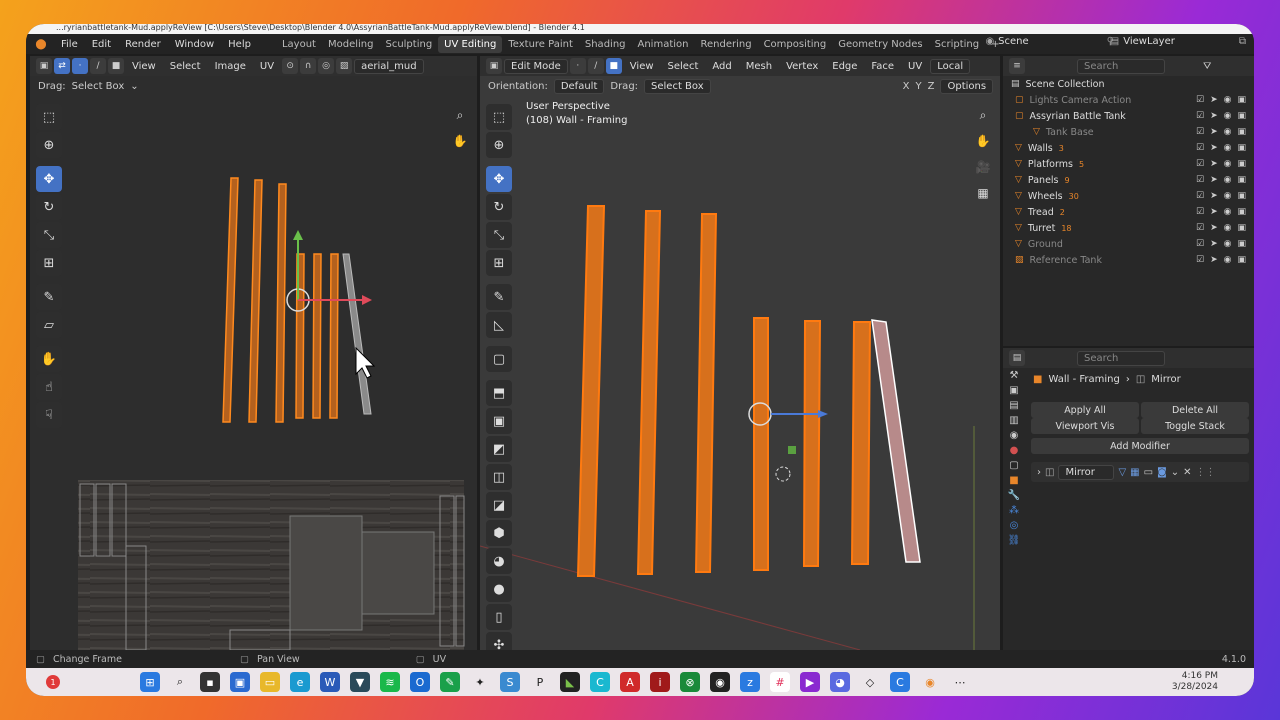  I want to click on rotate-tool: ↻, so click(49, 207).